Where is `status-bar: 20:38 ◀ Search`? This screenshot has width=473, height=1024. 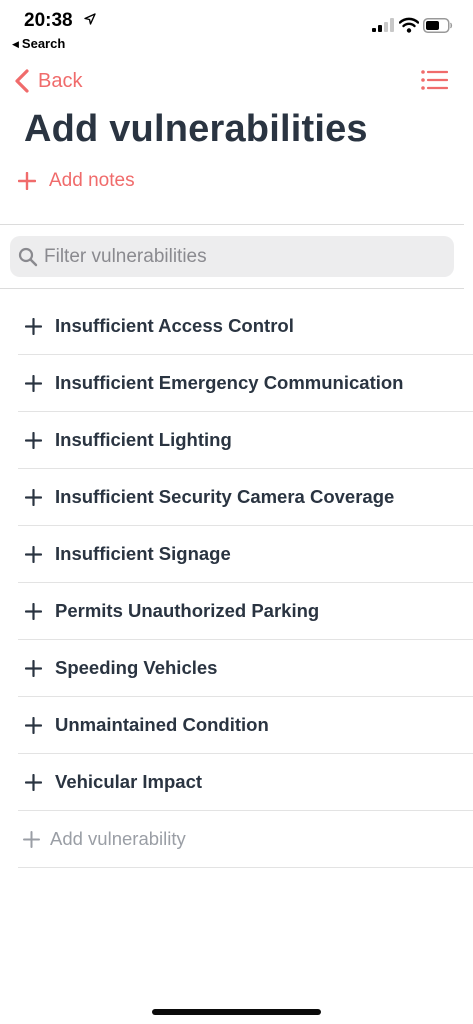
status-bar: 20:38 ◀ Search is located at coordinates (236, 28).